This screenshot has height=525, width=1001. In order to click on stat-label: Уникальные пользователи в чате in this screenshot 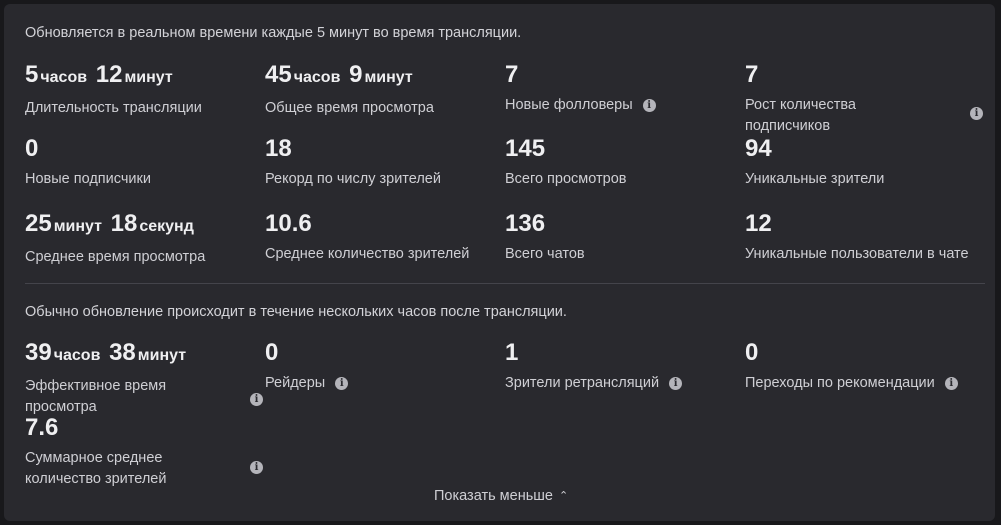, I will do `click(857, 254)`.